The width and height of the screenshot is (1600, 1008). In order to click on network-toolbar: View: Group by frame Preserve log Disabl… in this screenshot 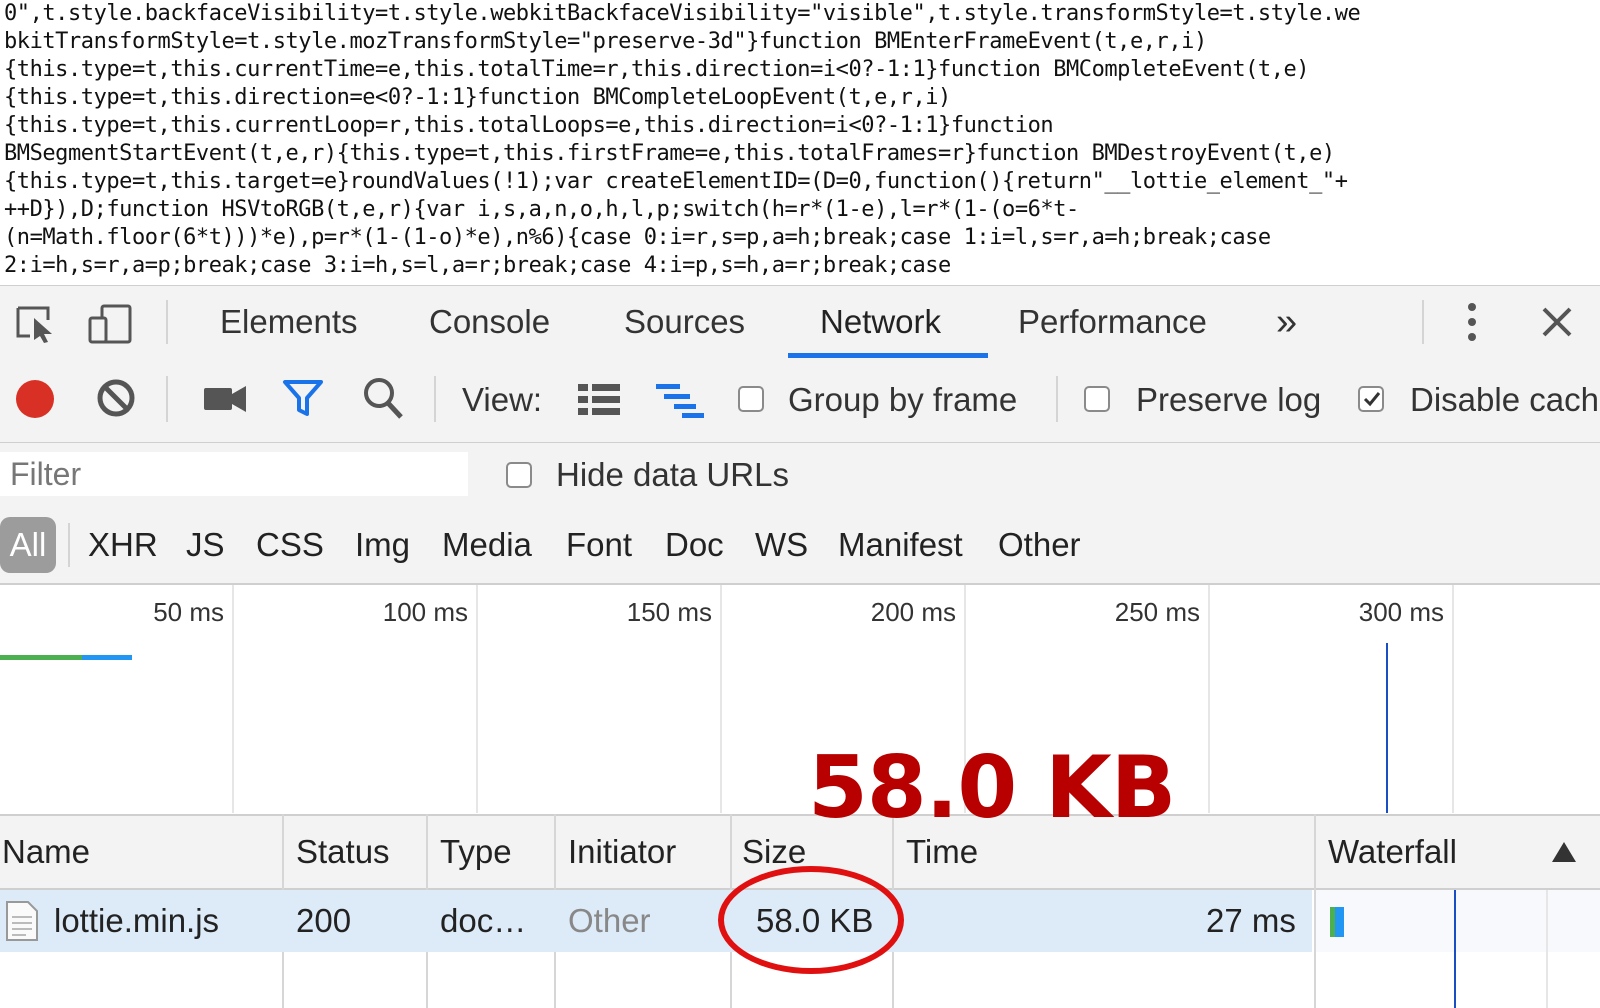, I will do `click(800, 400)`.